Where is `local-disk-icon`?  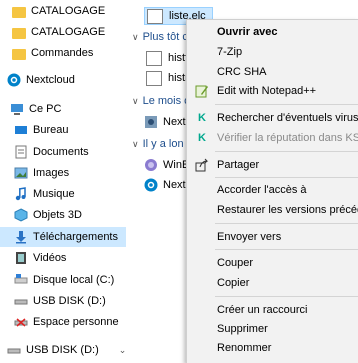
local-disk-icon is located at coordinates (21, 280).